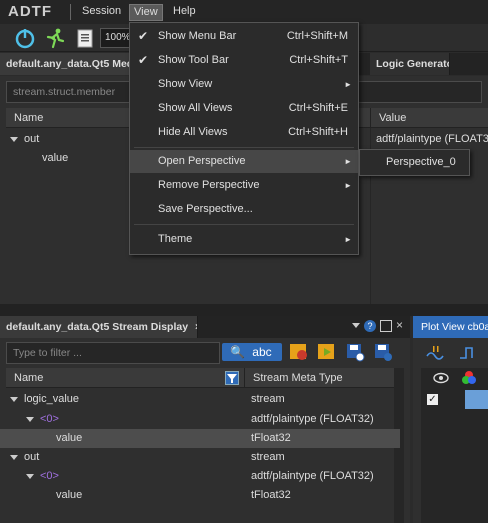 Image resolution: width=488 pixels, height=523 pixels. I want to click on tab-stream-display: default.any_data.Qt5 Stream Display ×, so click(99, 327).